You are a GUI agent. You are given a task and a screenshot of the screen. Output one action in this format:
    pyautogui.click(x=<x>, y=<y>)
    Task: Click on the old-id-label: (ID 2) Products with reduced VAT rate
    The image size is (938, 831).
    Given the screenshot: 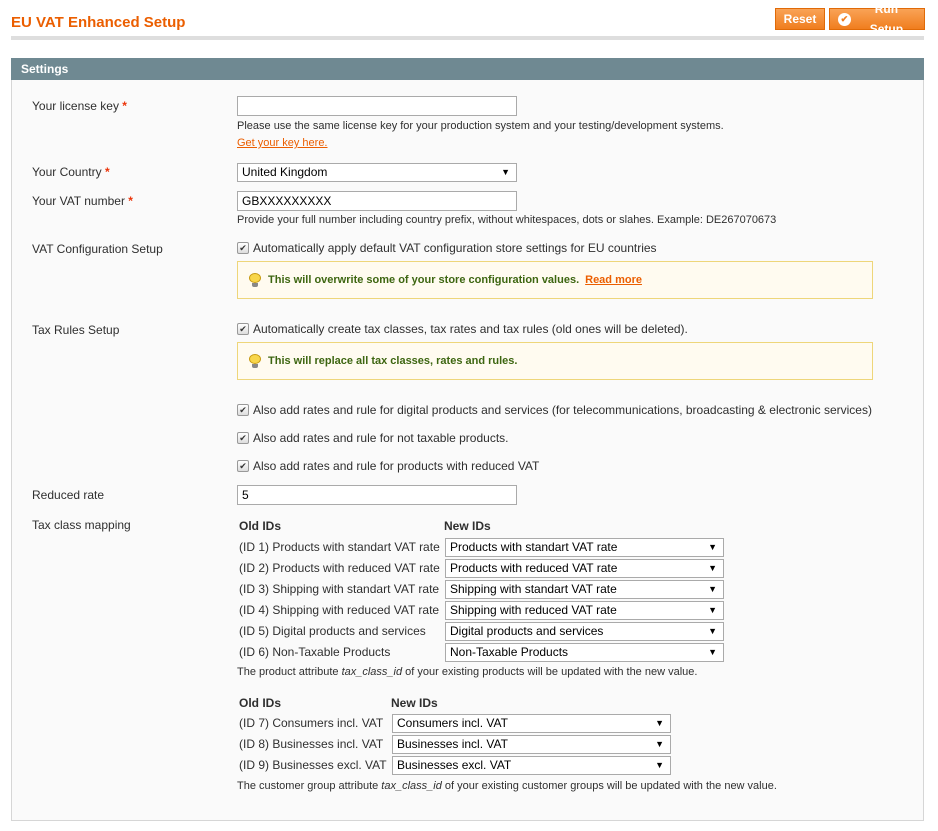 What is the action you would take?
    pyautogui.click(x=339, y=568)
    